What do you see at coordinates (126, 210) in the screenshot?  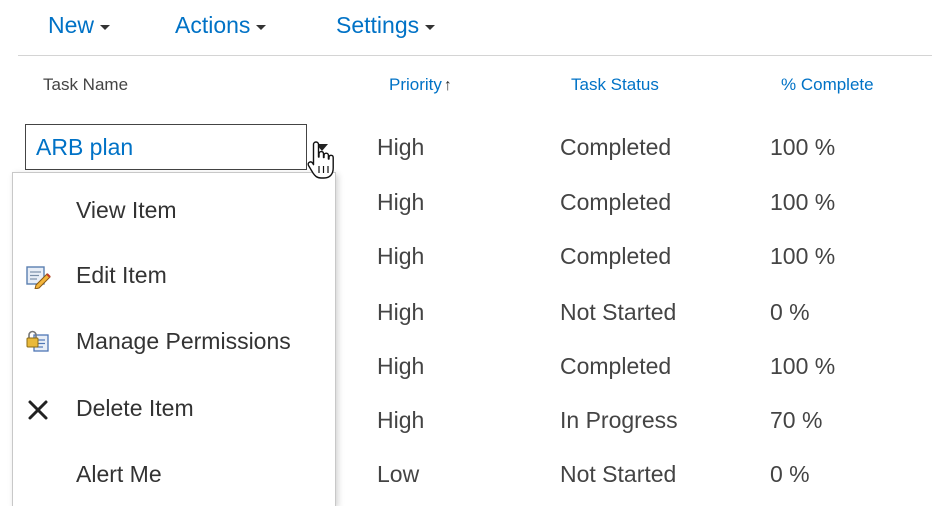 I see `menu-item-label: View Item` at bounding box center [126, 210].